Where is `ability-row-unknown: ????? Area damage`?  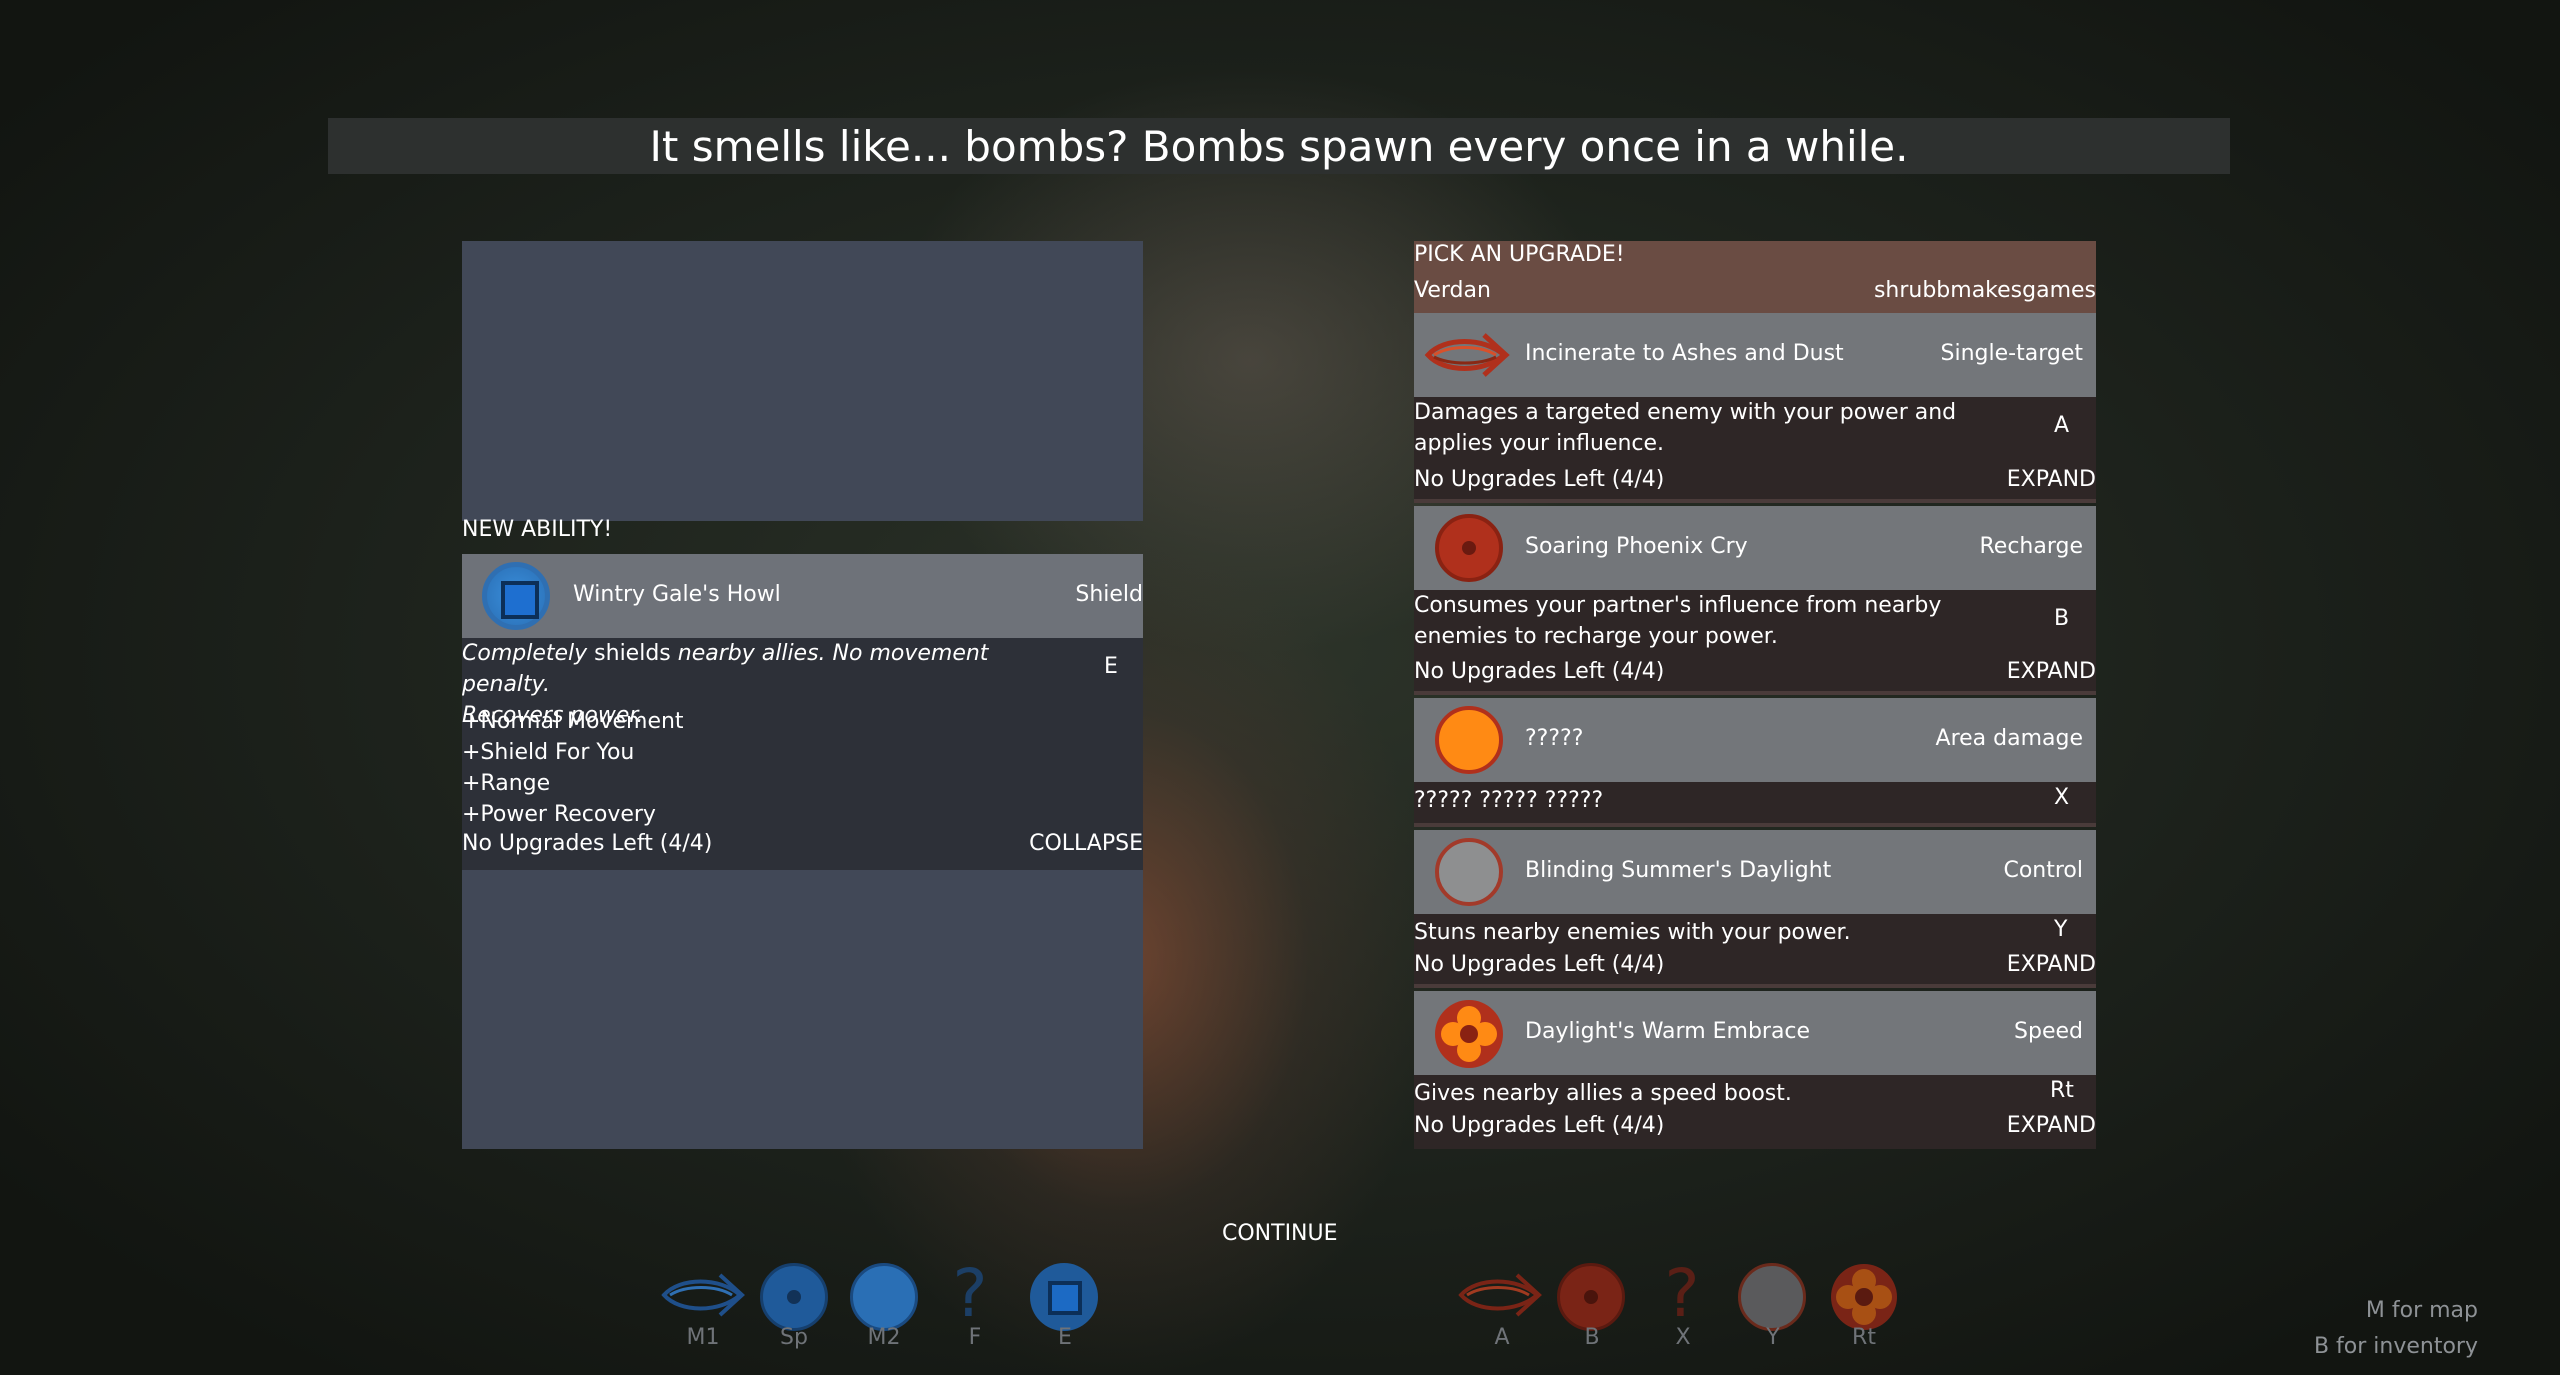 ability-row-unknown: ????? Area damage is located at coordinates (1755, 740).